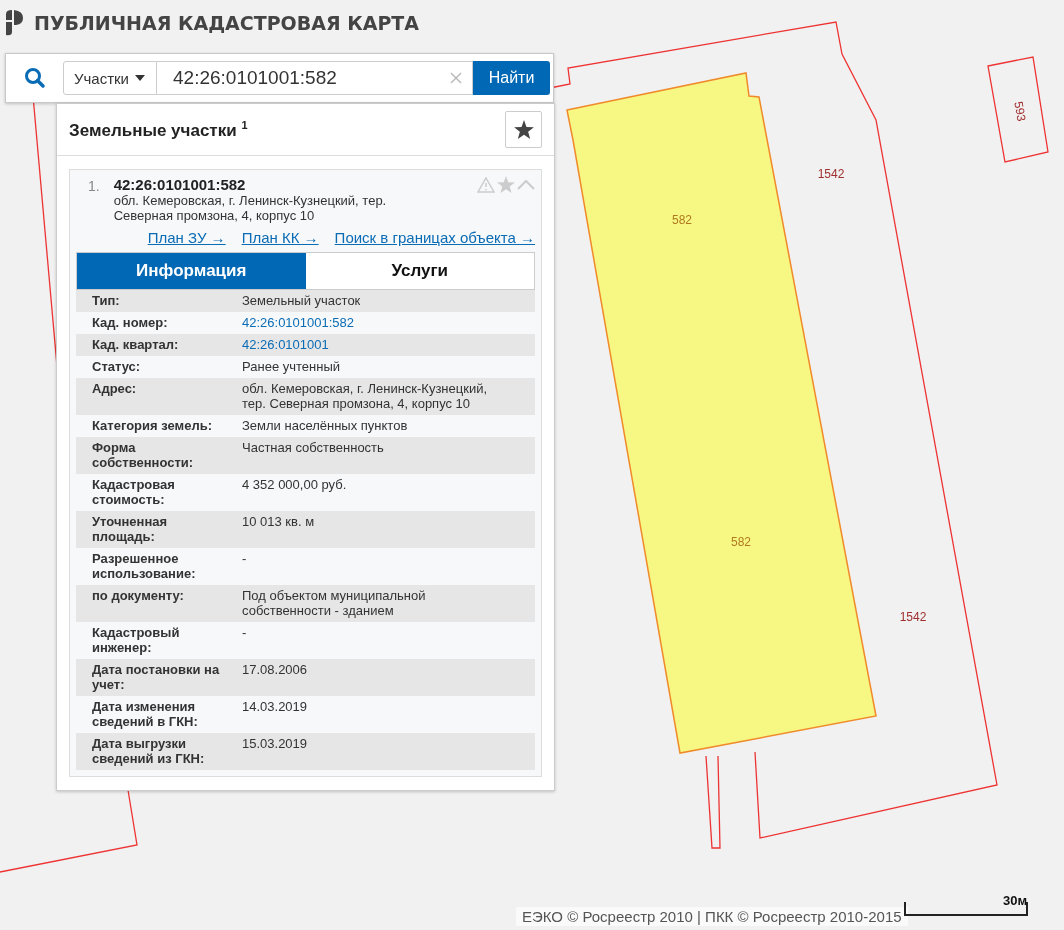 The image size is (1064, 930). What do you see at coordinates (434, 237) in the screenshot?
I see `plan-link: Поиск в границах объекта →` at bounding box center [434, 237].